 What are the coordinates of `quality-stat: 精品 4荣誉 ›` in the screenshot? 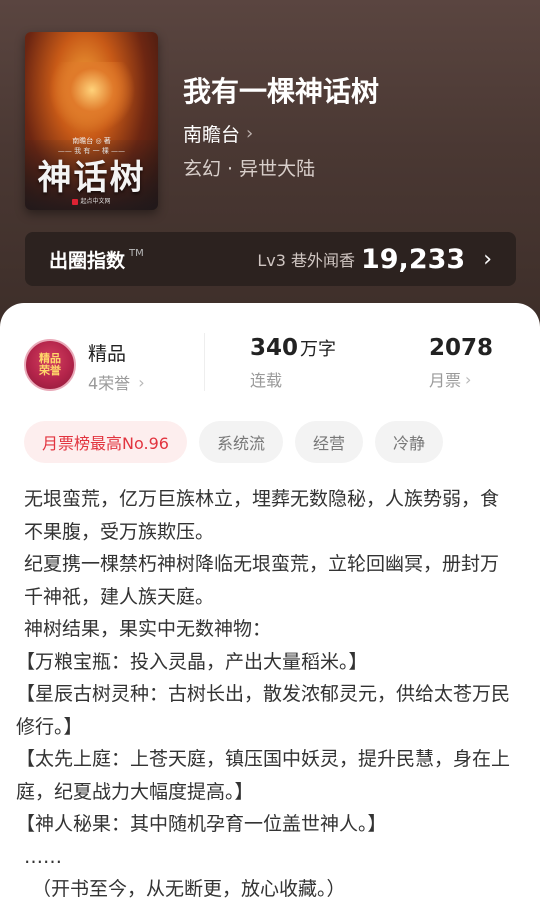 It's located at (116, 366).